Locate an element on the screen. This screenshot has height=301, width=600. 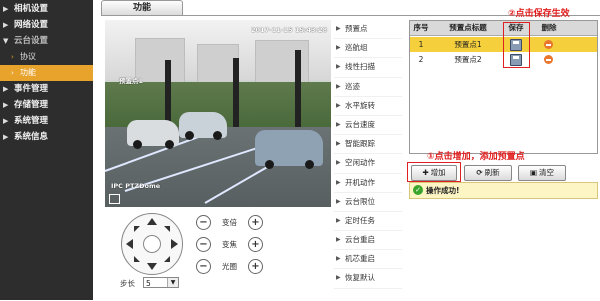
zoom-in-button: + is located at coordinates (255, 222).